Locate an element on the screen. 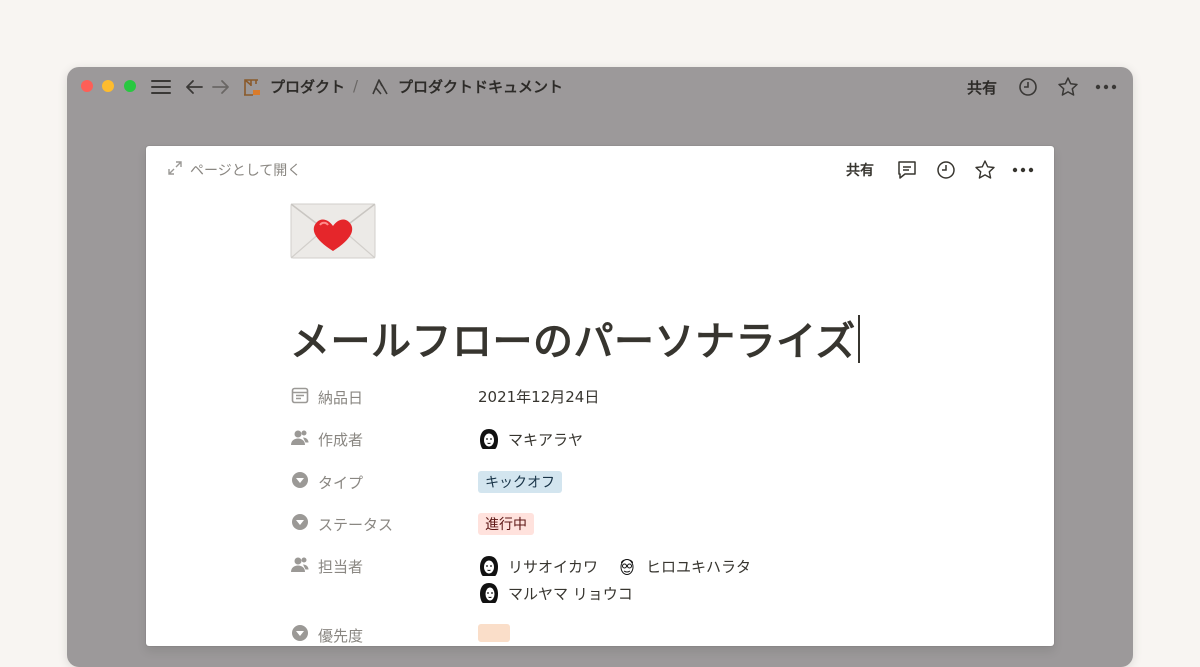 This screenshot has width=1200, height=667. open-as-page-label: ページとして開く is located at coordinates (246, 171).